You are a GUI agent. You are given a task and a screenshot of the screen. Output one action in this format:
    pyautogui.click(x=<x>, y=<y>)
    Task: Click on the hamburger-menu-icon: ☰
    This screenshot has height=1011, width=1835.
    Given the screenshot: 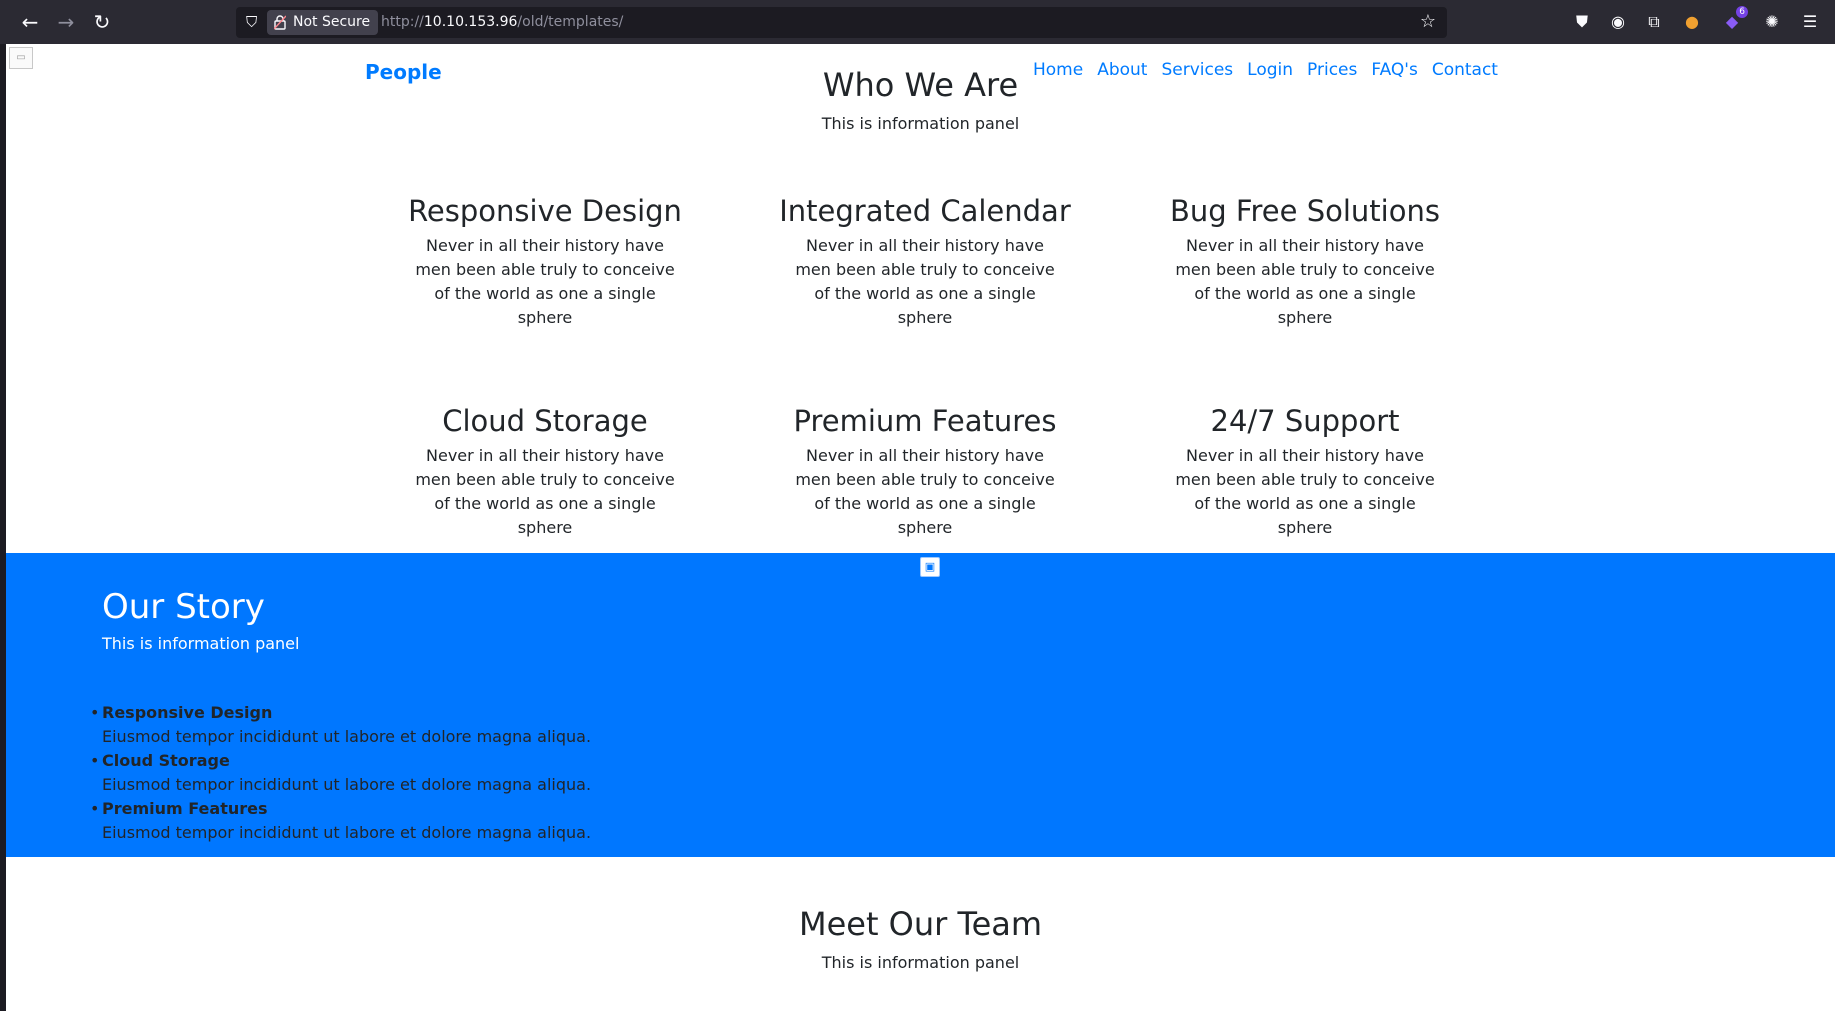 What is the action you would take?
    pyautogui.click(x=1810, y=22)
    